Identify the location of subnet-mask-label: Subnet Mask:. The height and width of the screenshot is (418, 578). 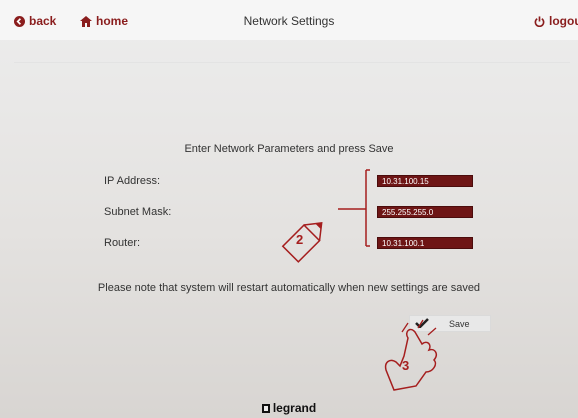
(138, 212).